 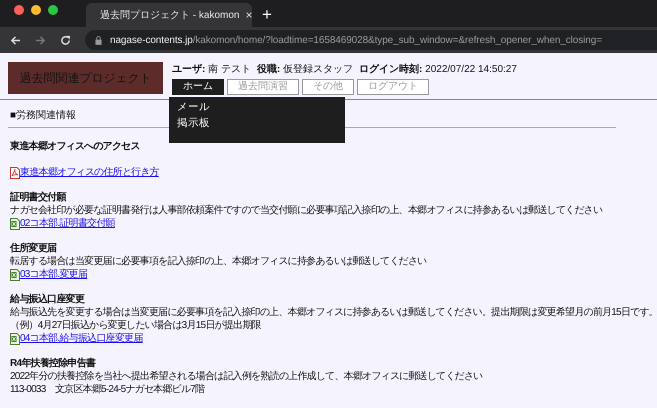 What do you see at coordinates (40, 40) in the screenshot?
I see `forward-icon` at bounding box center [40, 40].